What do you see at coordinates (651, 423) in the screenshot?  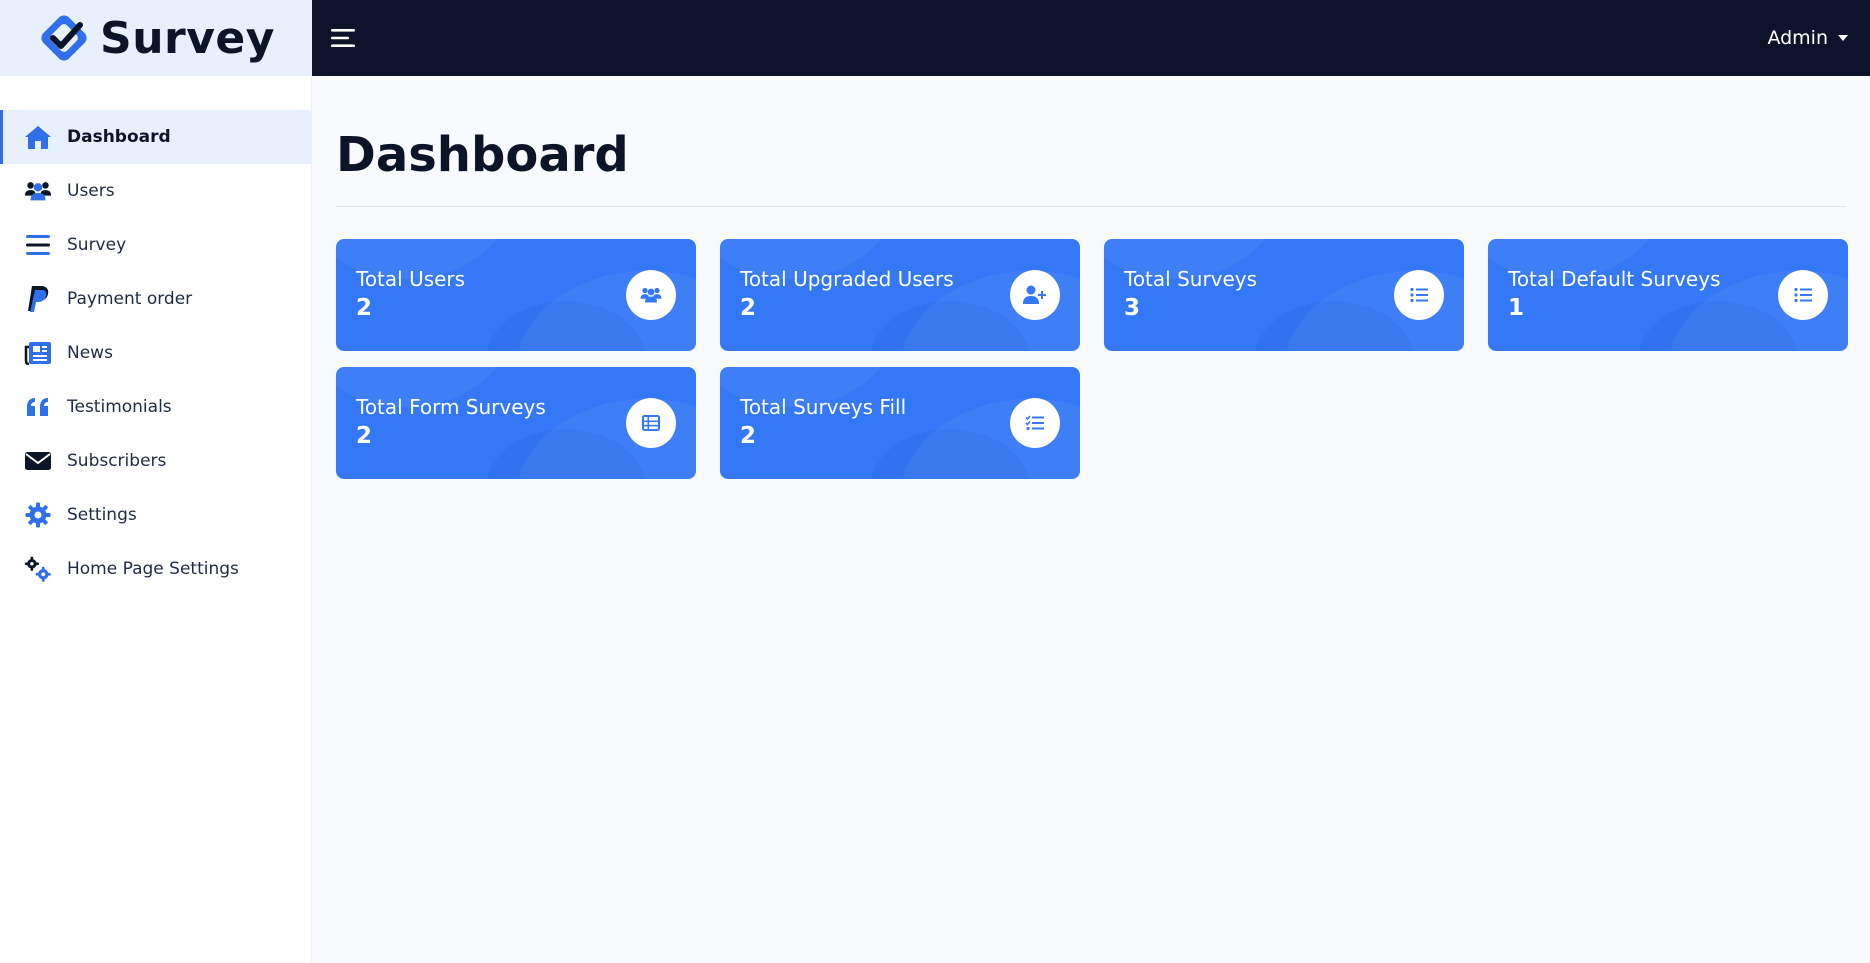 I see `table-list-icon` at bounding box center [651, 423].